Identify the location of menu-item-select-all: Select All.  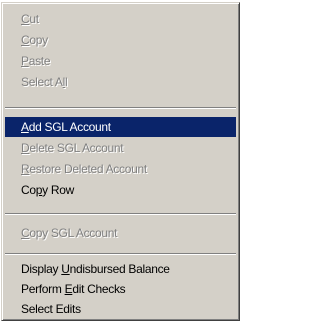
(120, 82).